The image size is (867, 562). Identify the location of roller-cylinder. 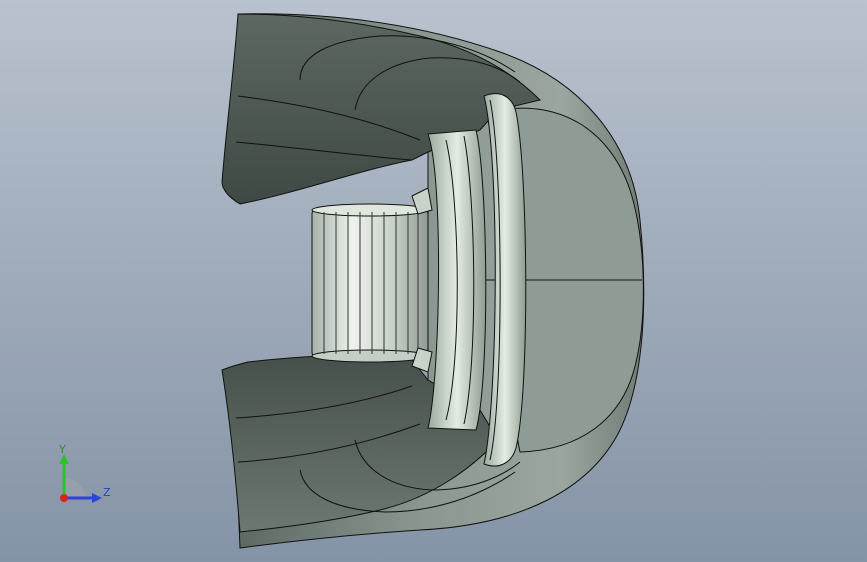
(370, 283).